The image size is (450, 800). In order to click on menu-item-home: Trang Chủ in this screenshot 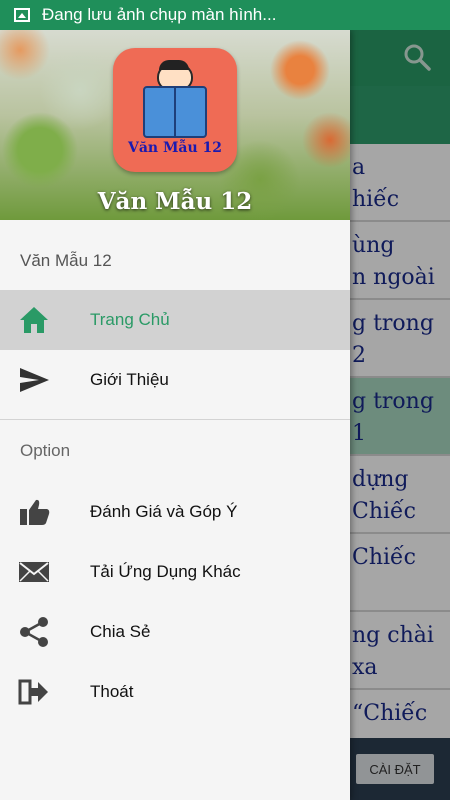, I will do `click(175, 320)`.